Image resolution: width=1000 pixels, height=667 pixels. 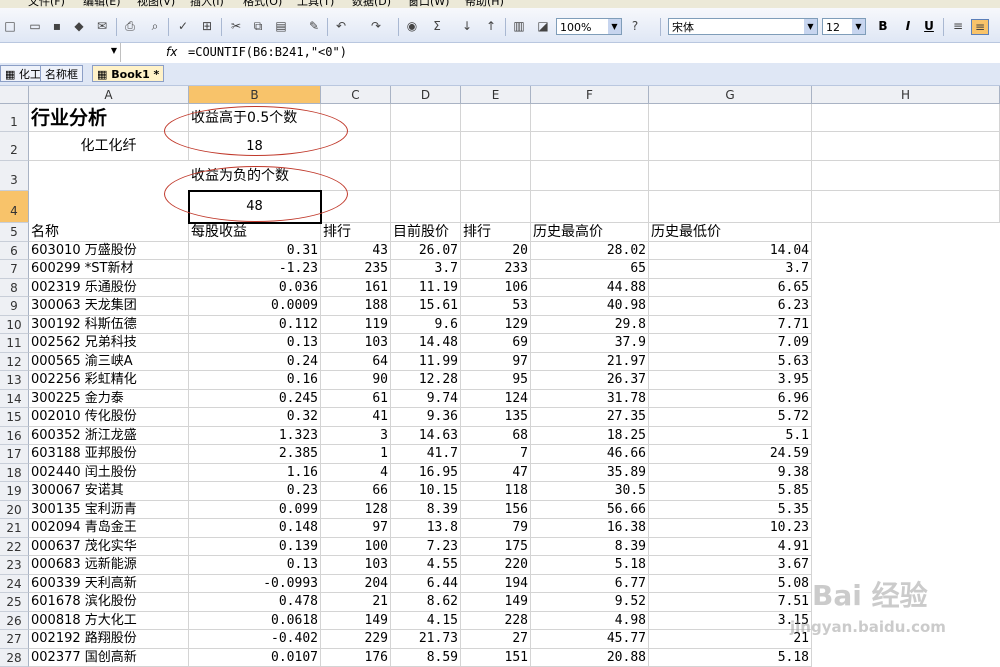 What do you see at coordinates (730, 362) in the screenshot?
I see `table-cell: 5.63` at bounding box center [730, 362].